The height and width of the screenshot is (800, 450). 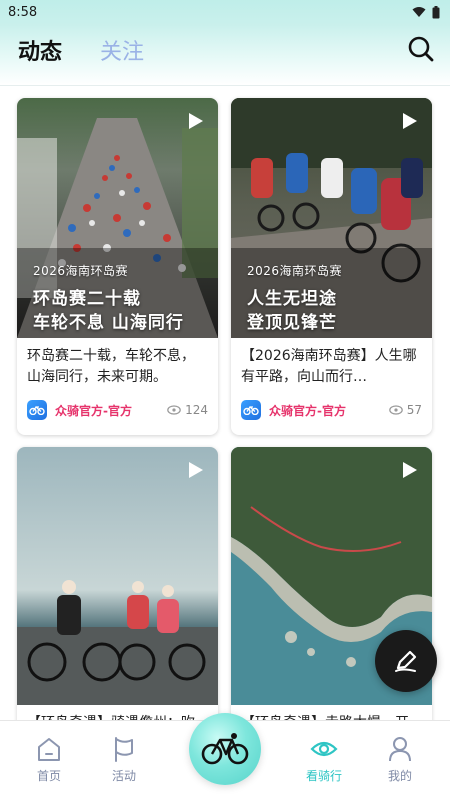 What do you see at coordinates (196, 410) in the screenshot?
I see `view-count: 124` at bounding box center [196, 410].